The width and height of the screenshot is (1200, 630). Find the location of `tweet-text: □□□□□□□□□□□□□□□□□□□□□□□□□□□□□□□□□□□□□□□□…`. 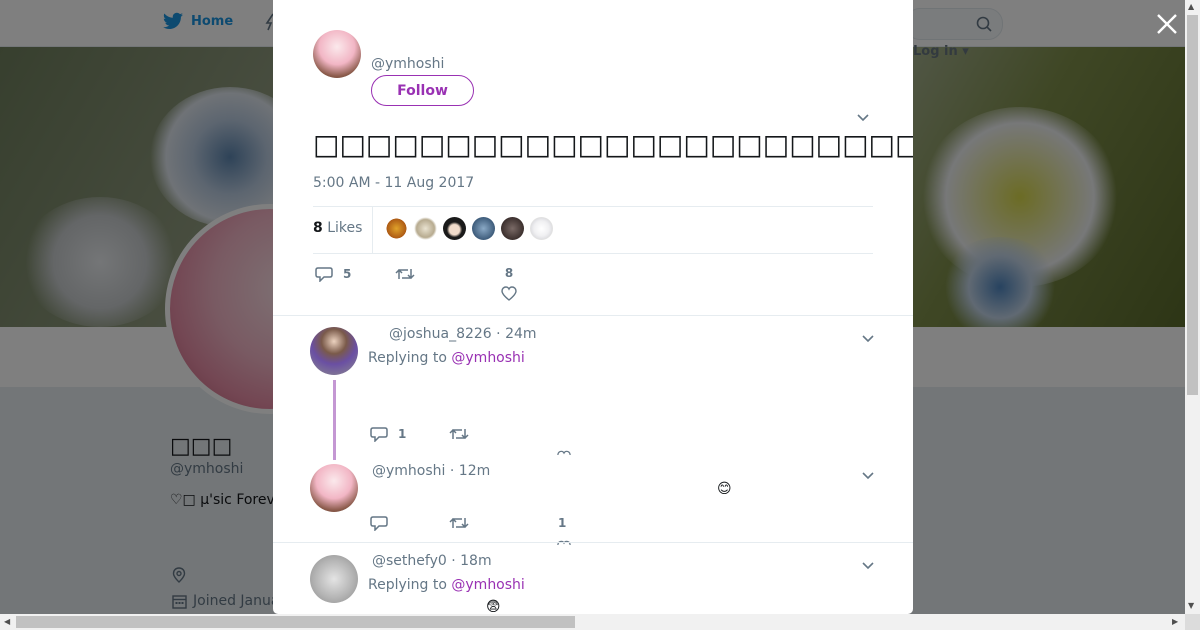

tweet-text: □□□□□□□□□□□□□□□□□□□□□□□□□□□□□□□□□□□□□□□□… is located at coordinates (613, 144).